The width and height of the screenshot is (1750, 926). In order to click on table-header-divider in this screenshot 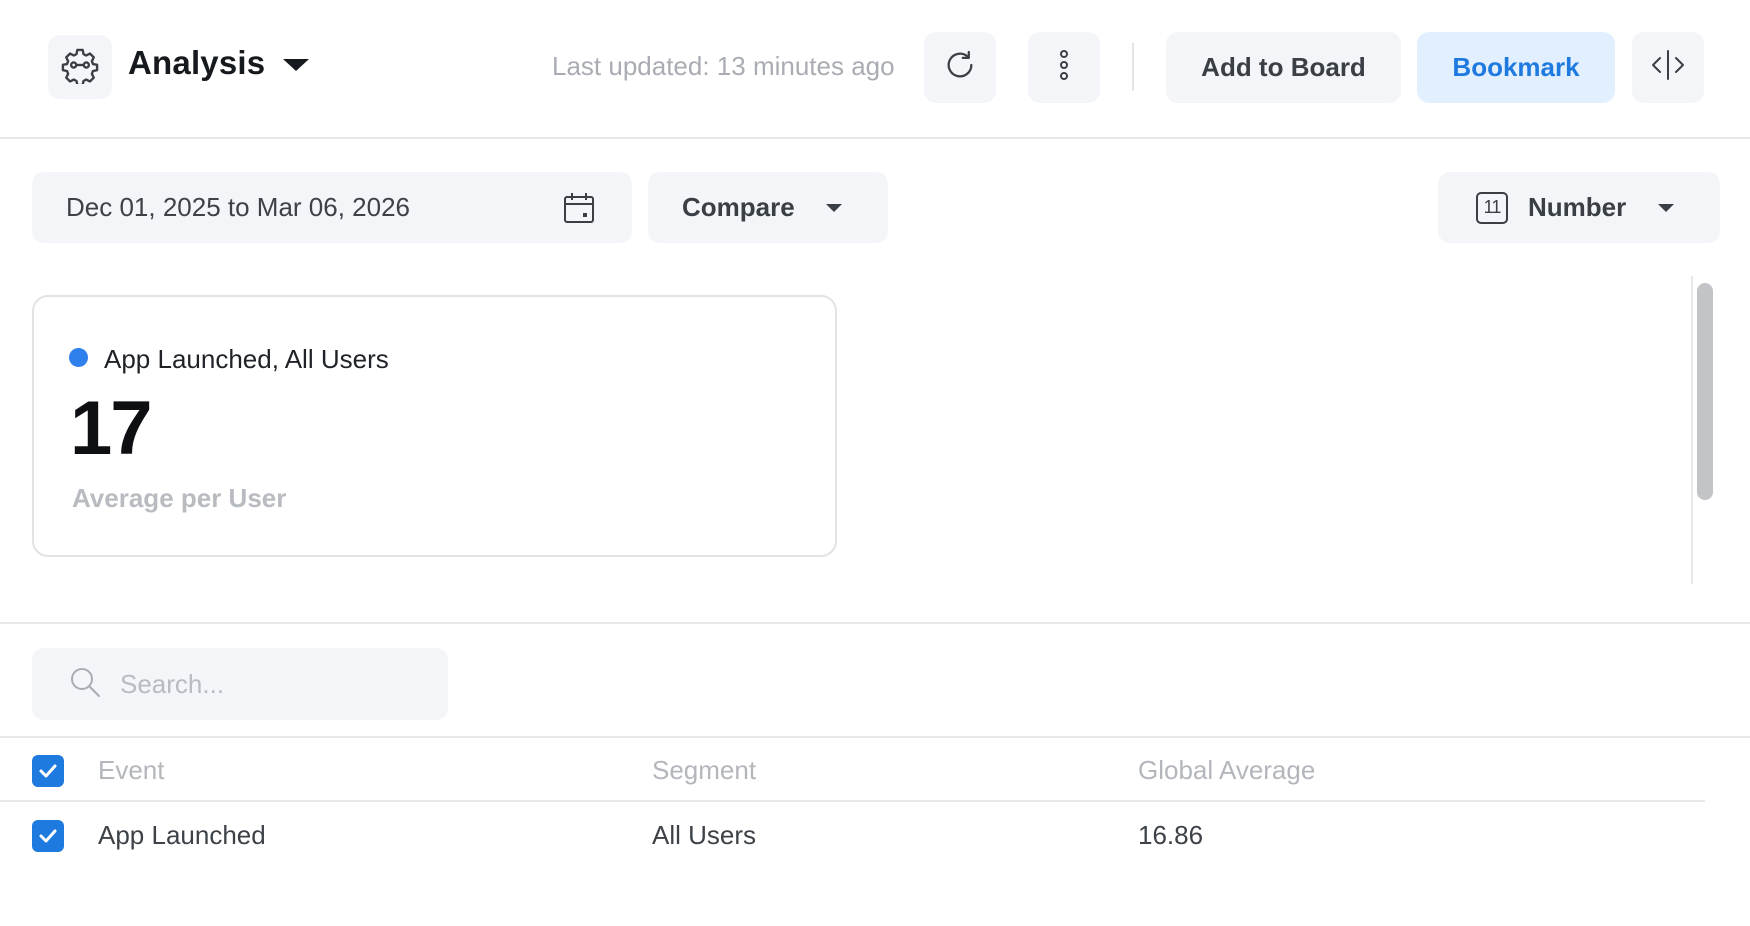, I will do `click(852, 801)`.